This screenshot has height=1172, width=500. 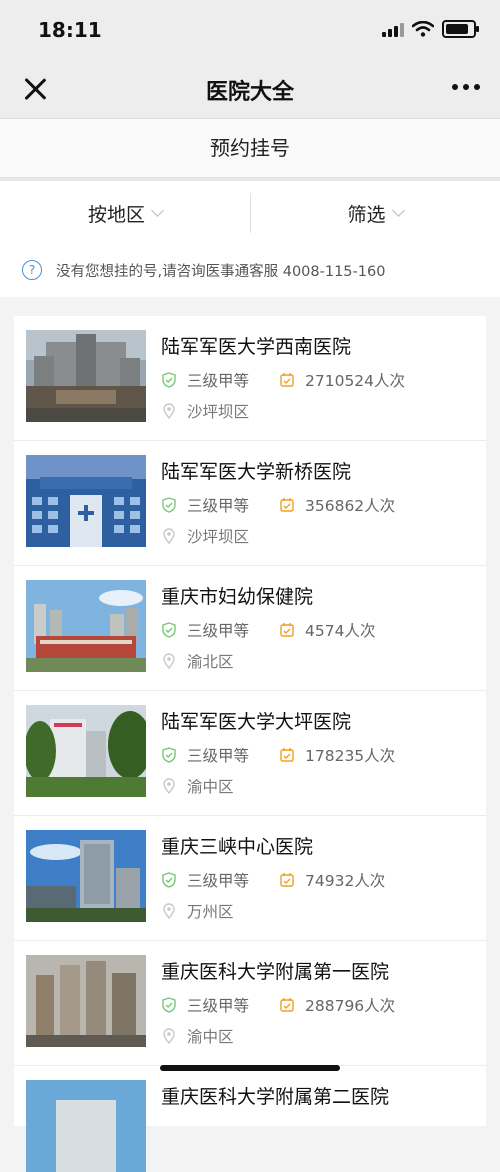 I want to click on hospital-card: 陆军军医大学新桥医院 三级甲等 356862人次 沙坪坝区, so click(x=250, y=503).